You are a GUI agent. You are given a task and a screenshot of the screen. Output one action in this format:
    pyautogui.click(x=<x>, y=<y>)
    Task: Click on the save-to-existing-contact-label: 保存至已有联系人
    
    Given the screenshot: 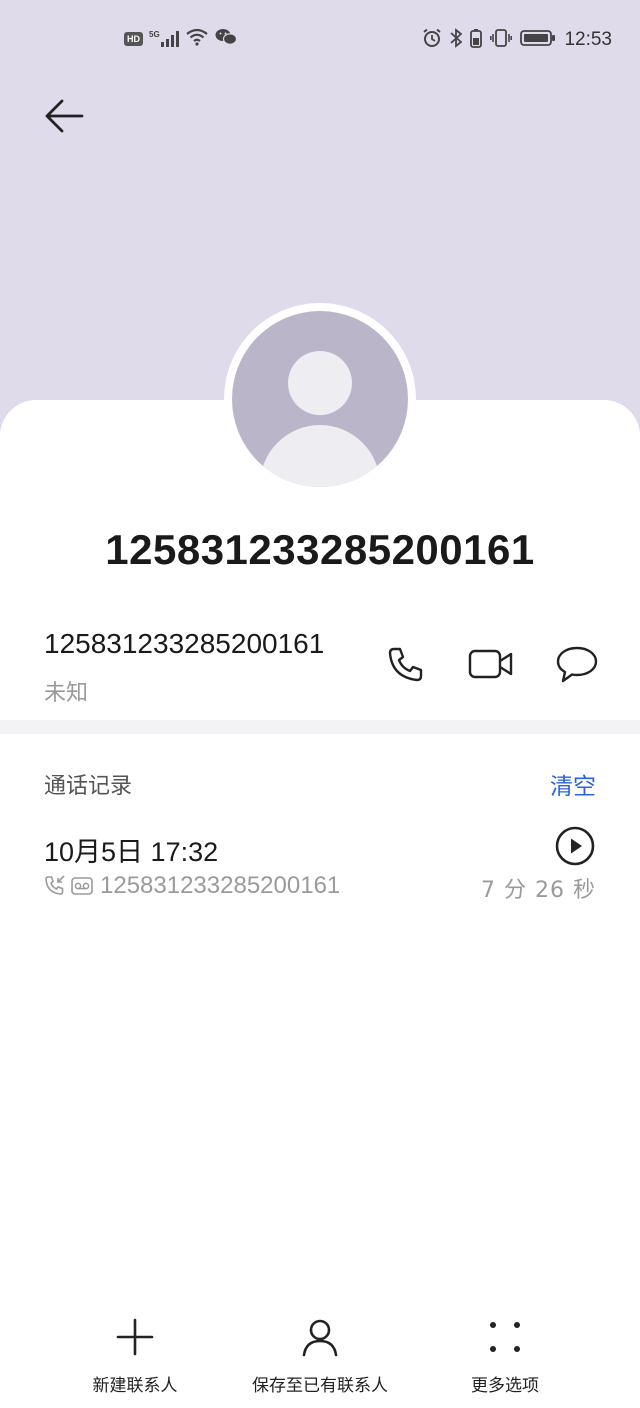 What is the action you would take?
    pyautogui.click(x=320, y=1386)
    